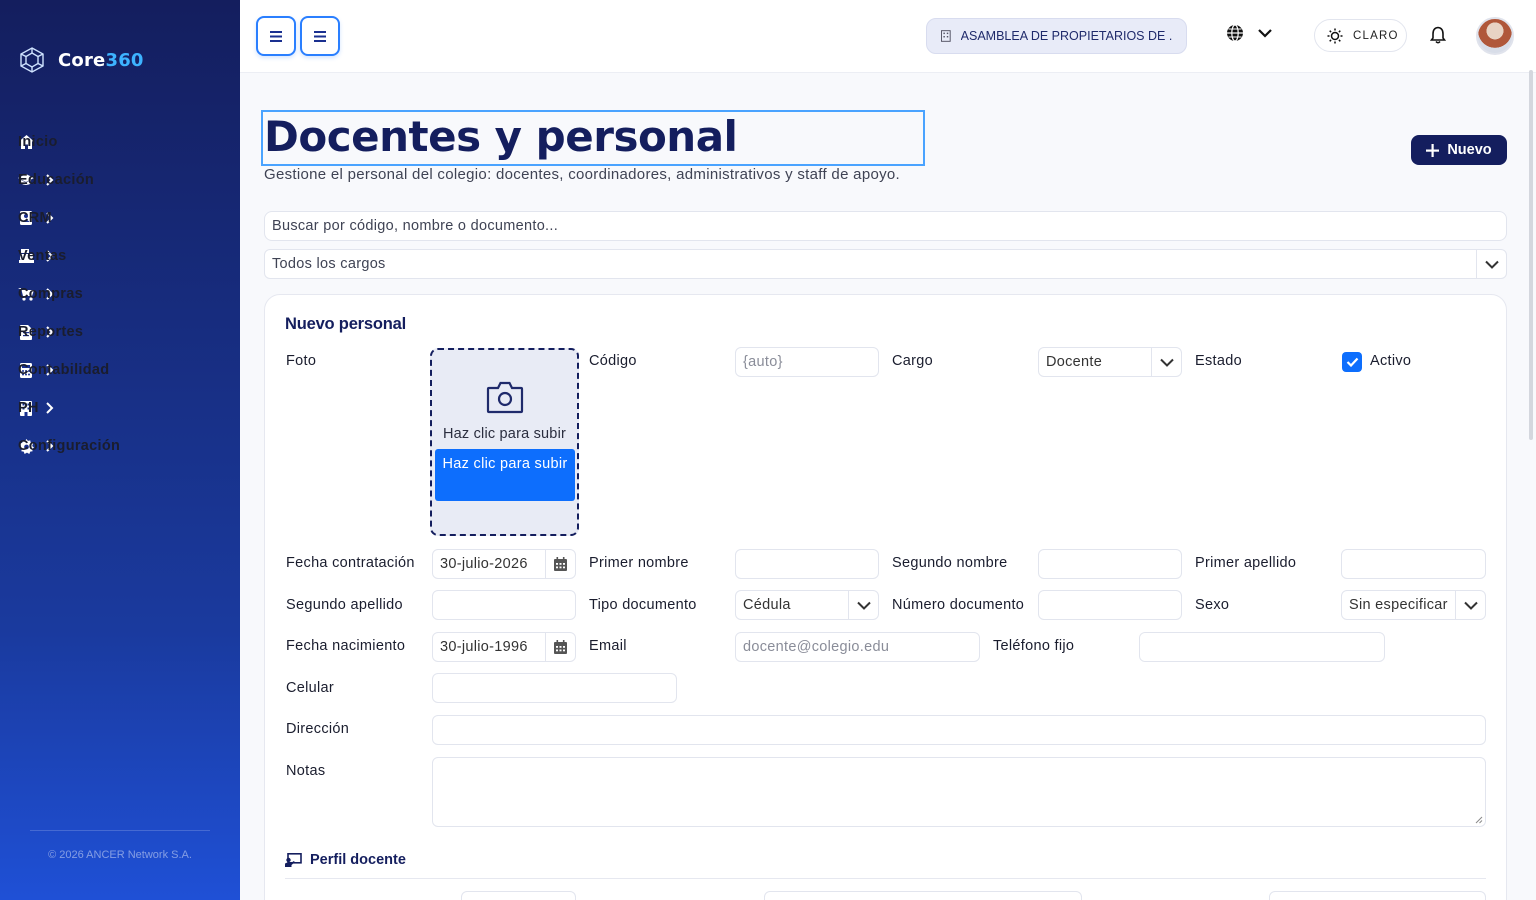 Image resolution: width=1536 pixels, height=900 pixels. I want to click on telefono-label: Teléfono fijo, so click(1034, 646).